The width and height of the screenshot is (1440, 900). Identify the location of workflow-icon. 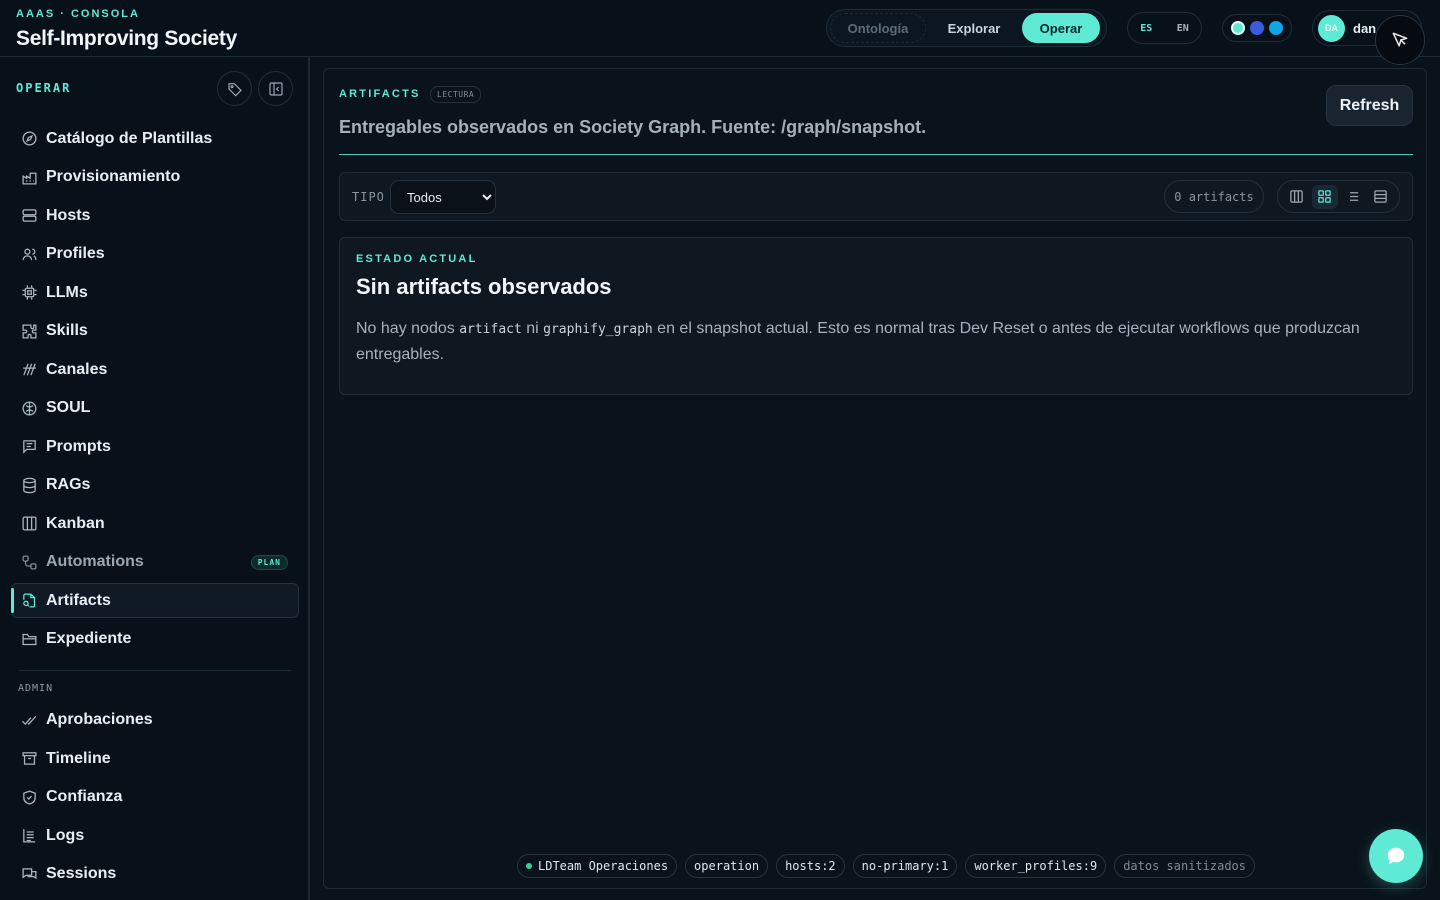
(29, 562).